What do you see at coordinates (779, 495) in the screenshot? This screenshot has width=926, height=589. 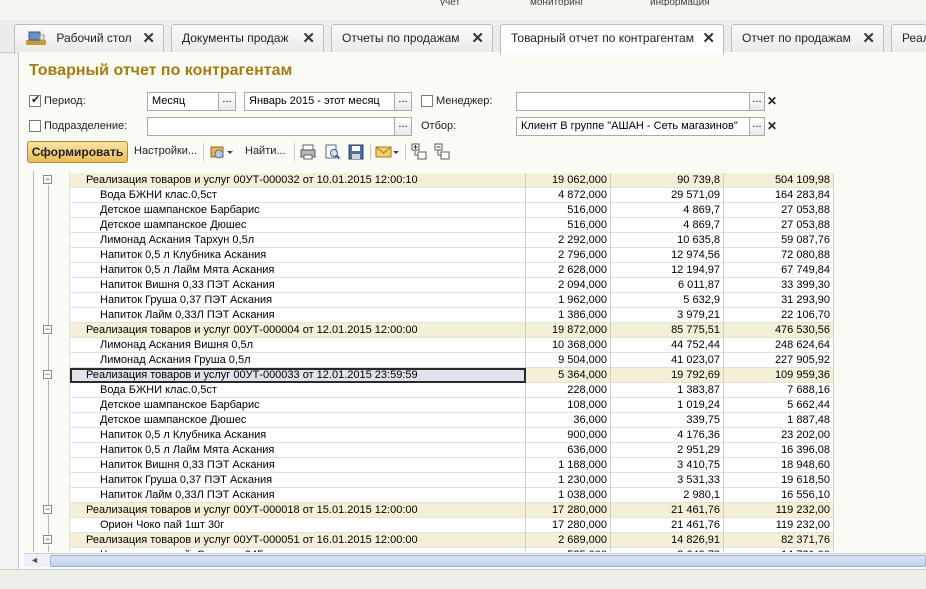 I see `row-v3-cell: 16 556,10` at bounding box center [779, 495].